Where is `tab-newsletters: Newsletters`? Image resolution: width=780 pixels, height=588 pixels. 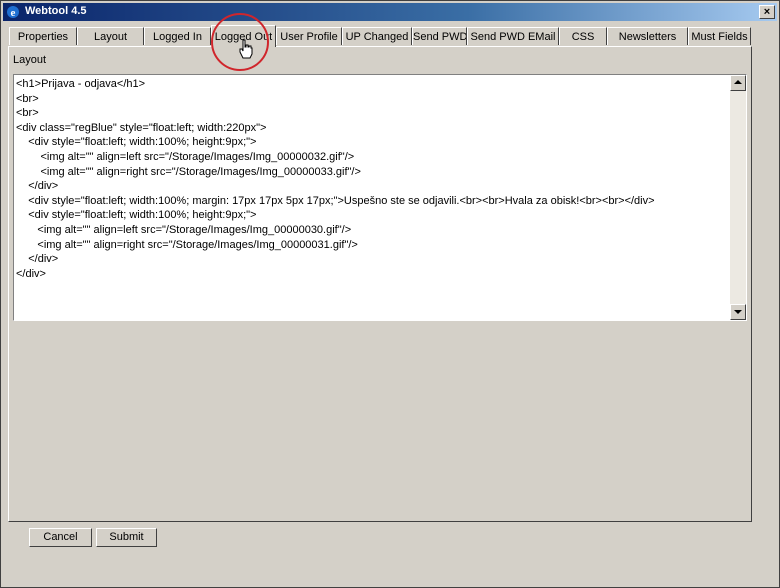 tab-newsletters: Newsletters is located at coordinates (647, 36).